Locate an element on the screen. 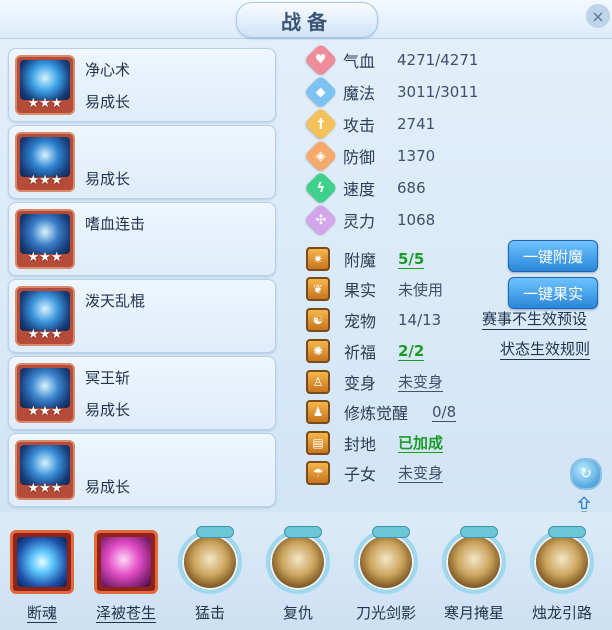 This screenshot has height=630, width=612. skill-name: 净心术 is located at coordinates (108, 70).